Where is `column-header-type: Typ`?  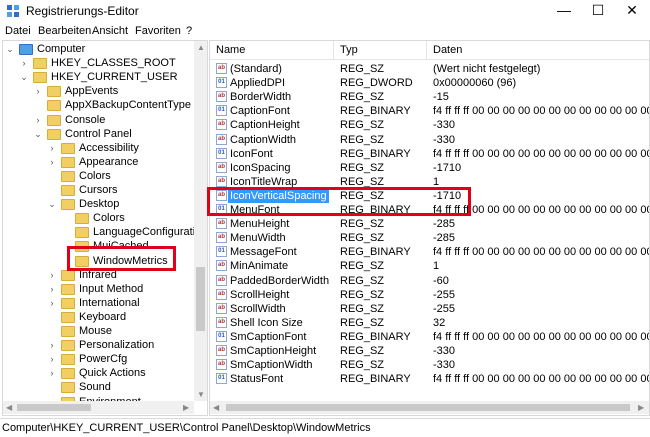 column-header-type: Typ is located at coordinates (380, 50).